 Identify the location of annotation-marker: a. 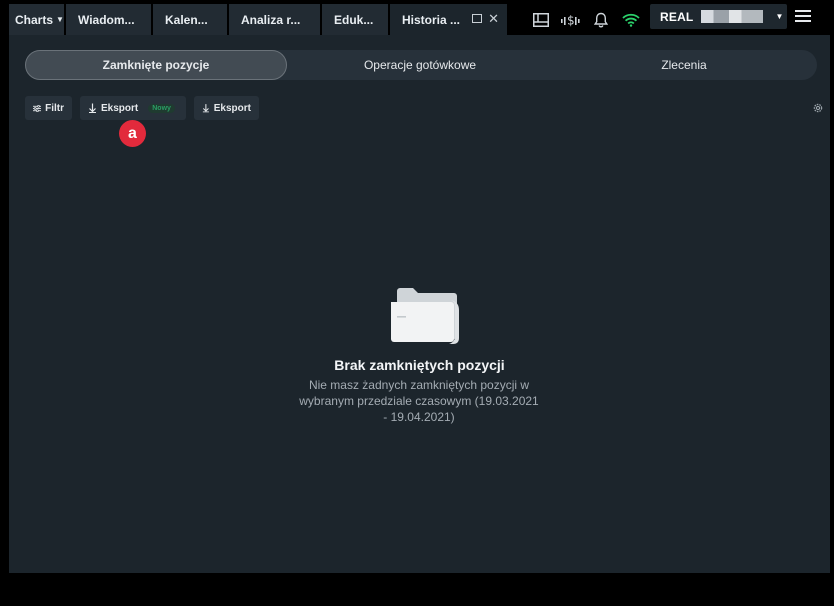
(132, 133).